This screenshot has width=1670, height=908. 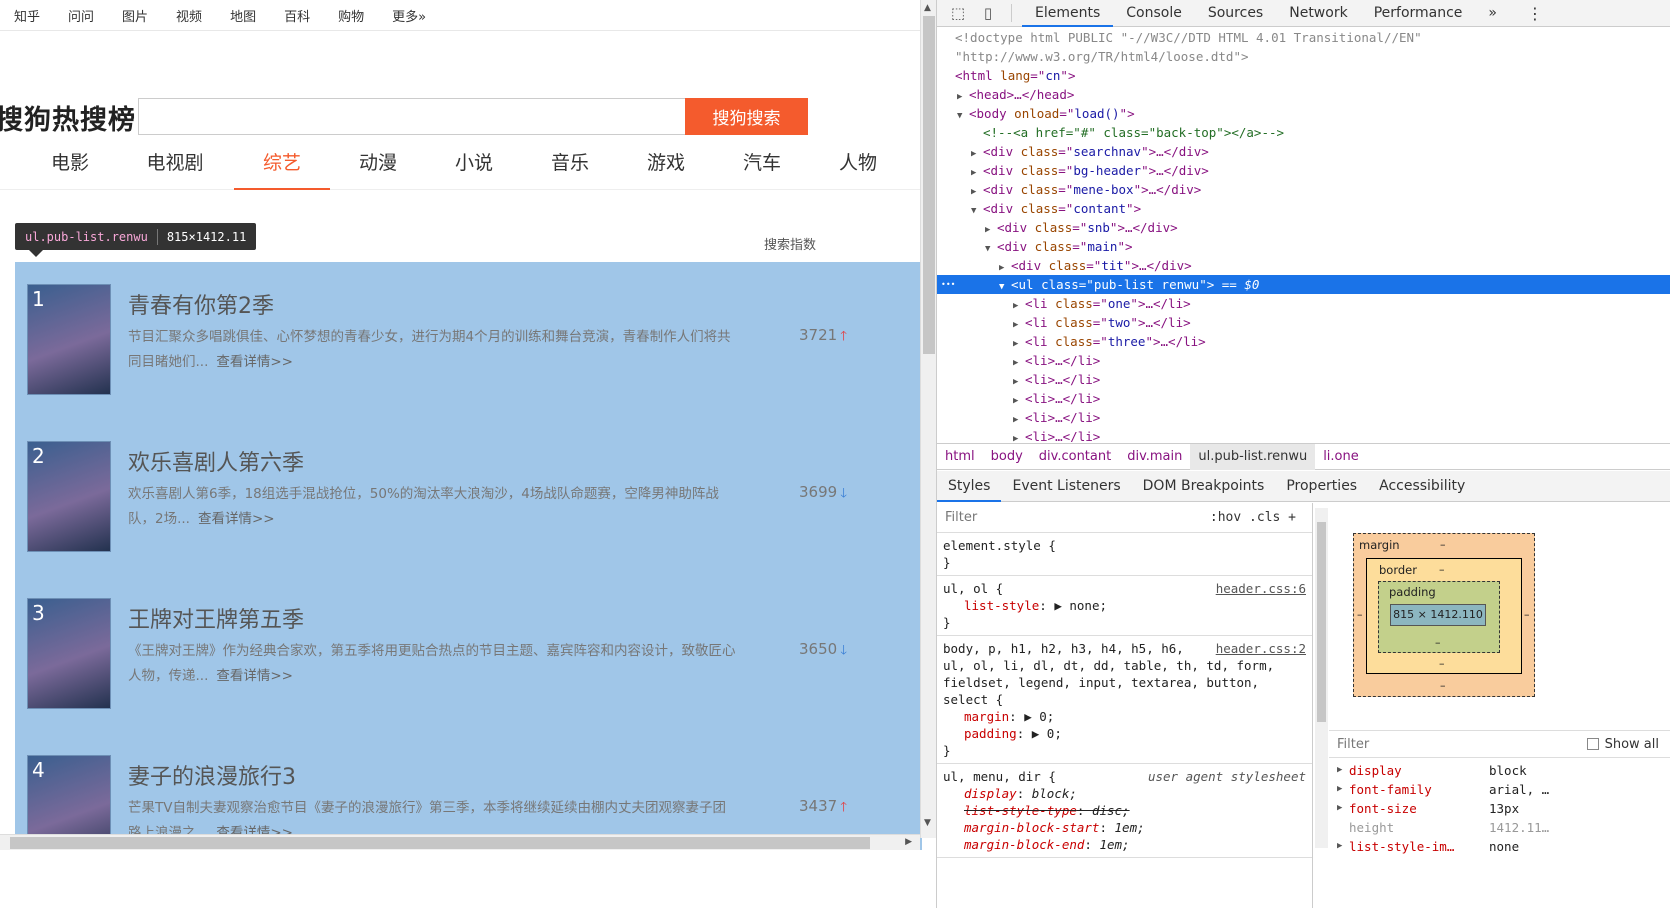 I want to click on thumbnail-image: 3, so click(x=69, y=653).